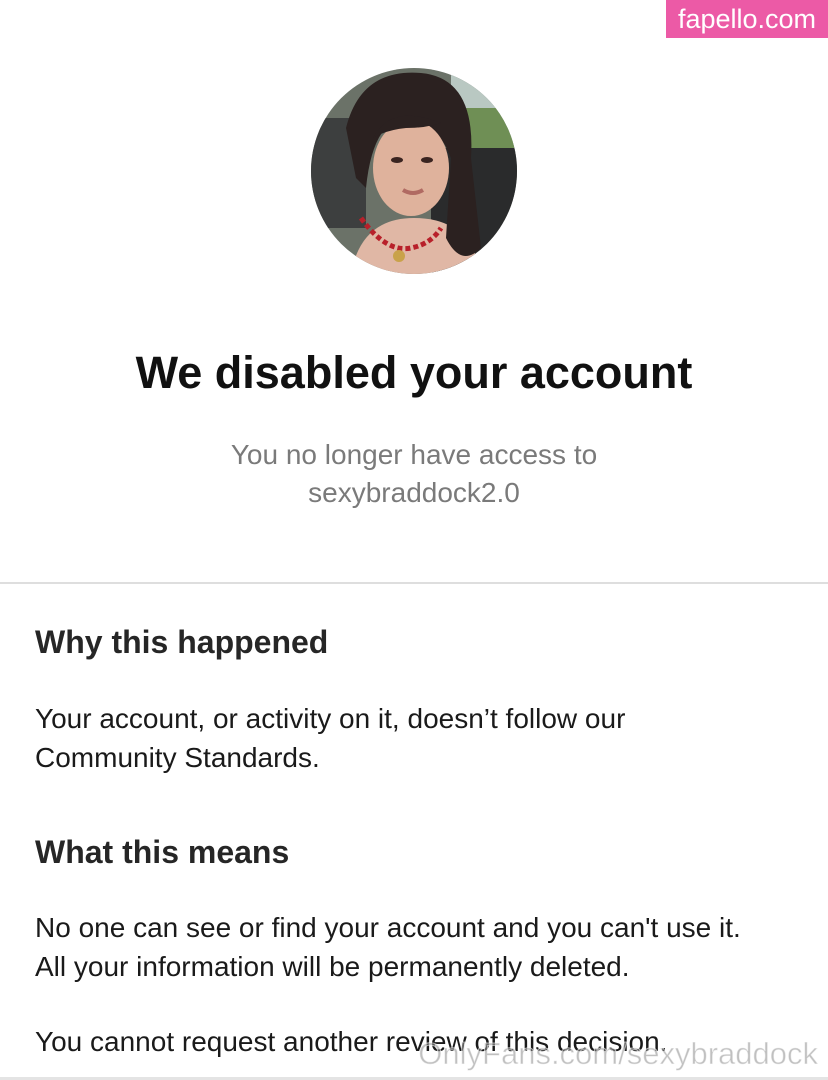 The height and width of the screenshot is (1080, 828). Describe the element at coordinates (182, 642) in the screenshot. I see `why-this-happened-heading: Why this happened` at that location.